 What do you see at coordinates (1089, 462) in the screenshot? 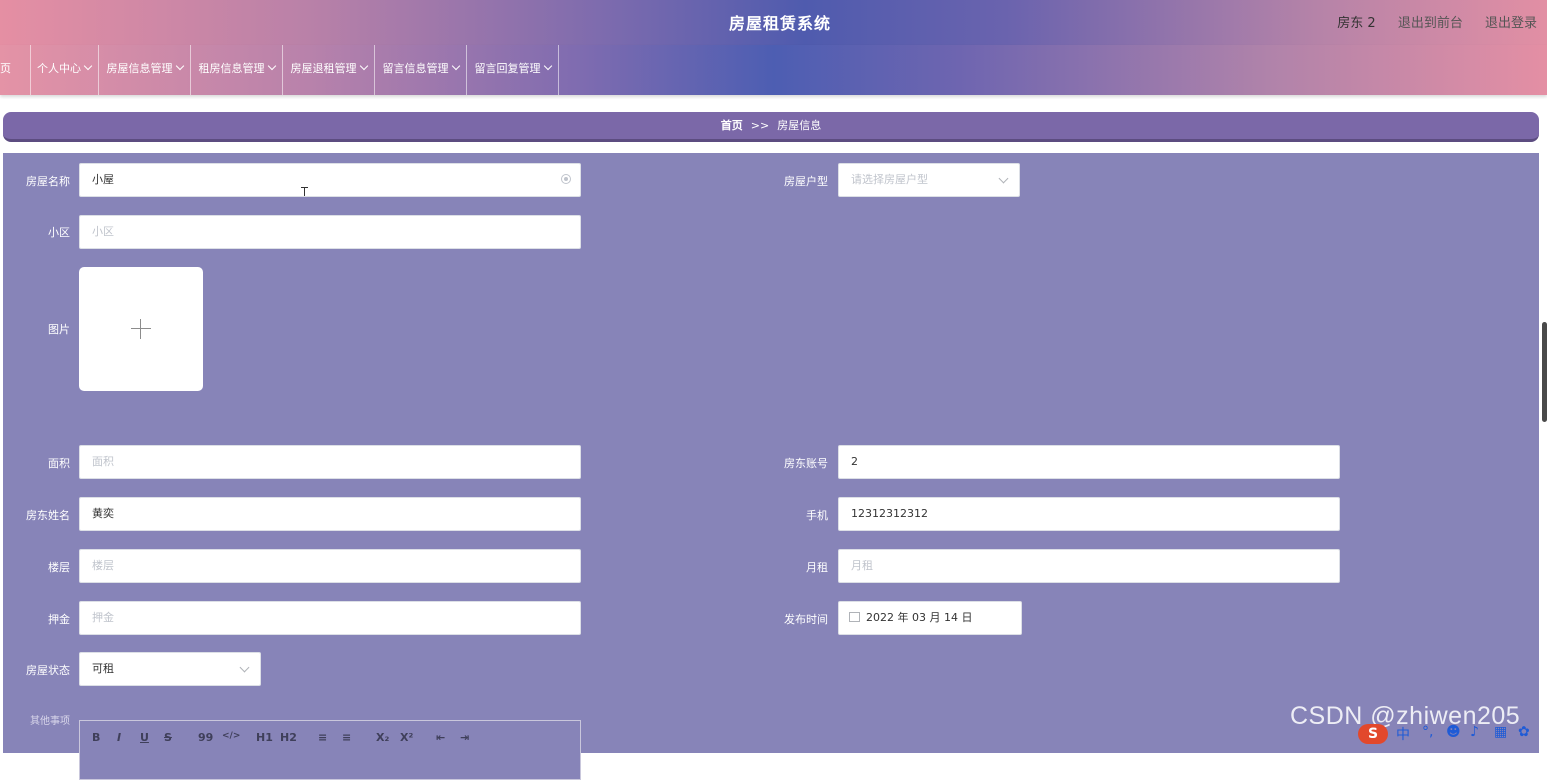
I see `landlord-account-input: 2` at bounding box center [1089, 462].